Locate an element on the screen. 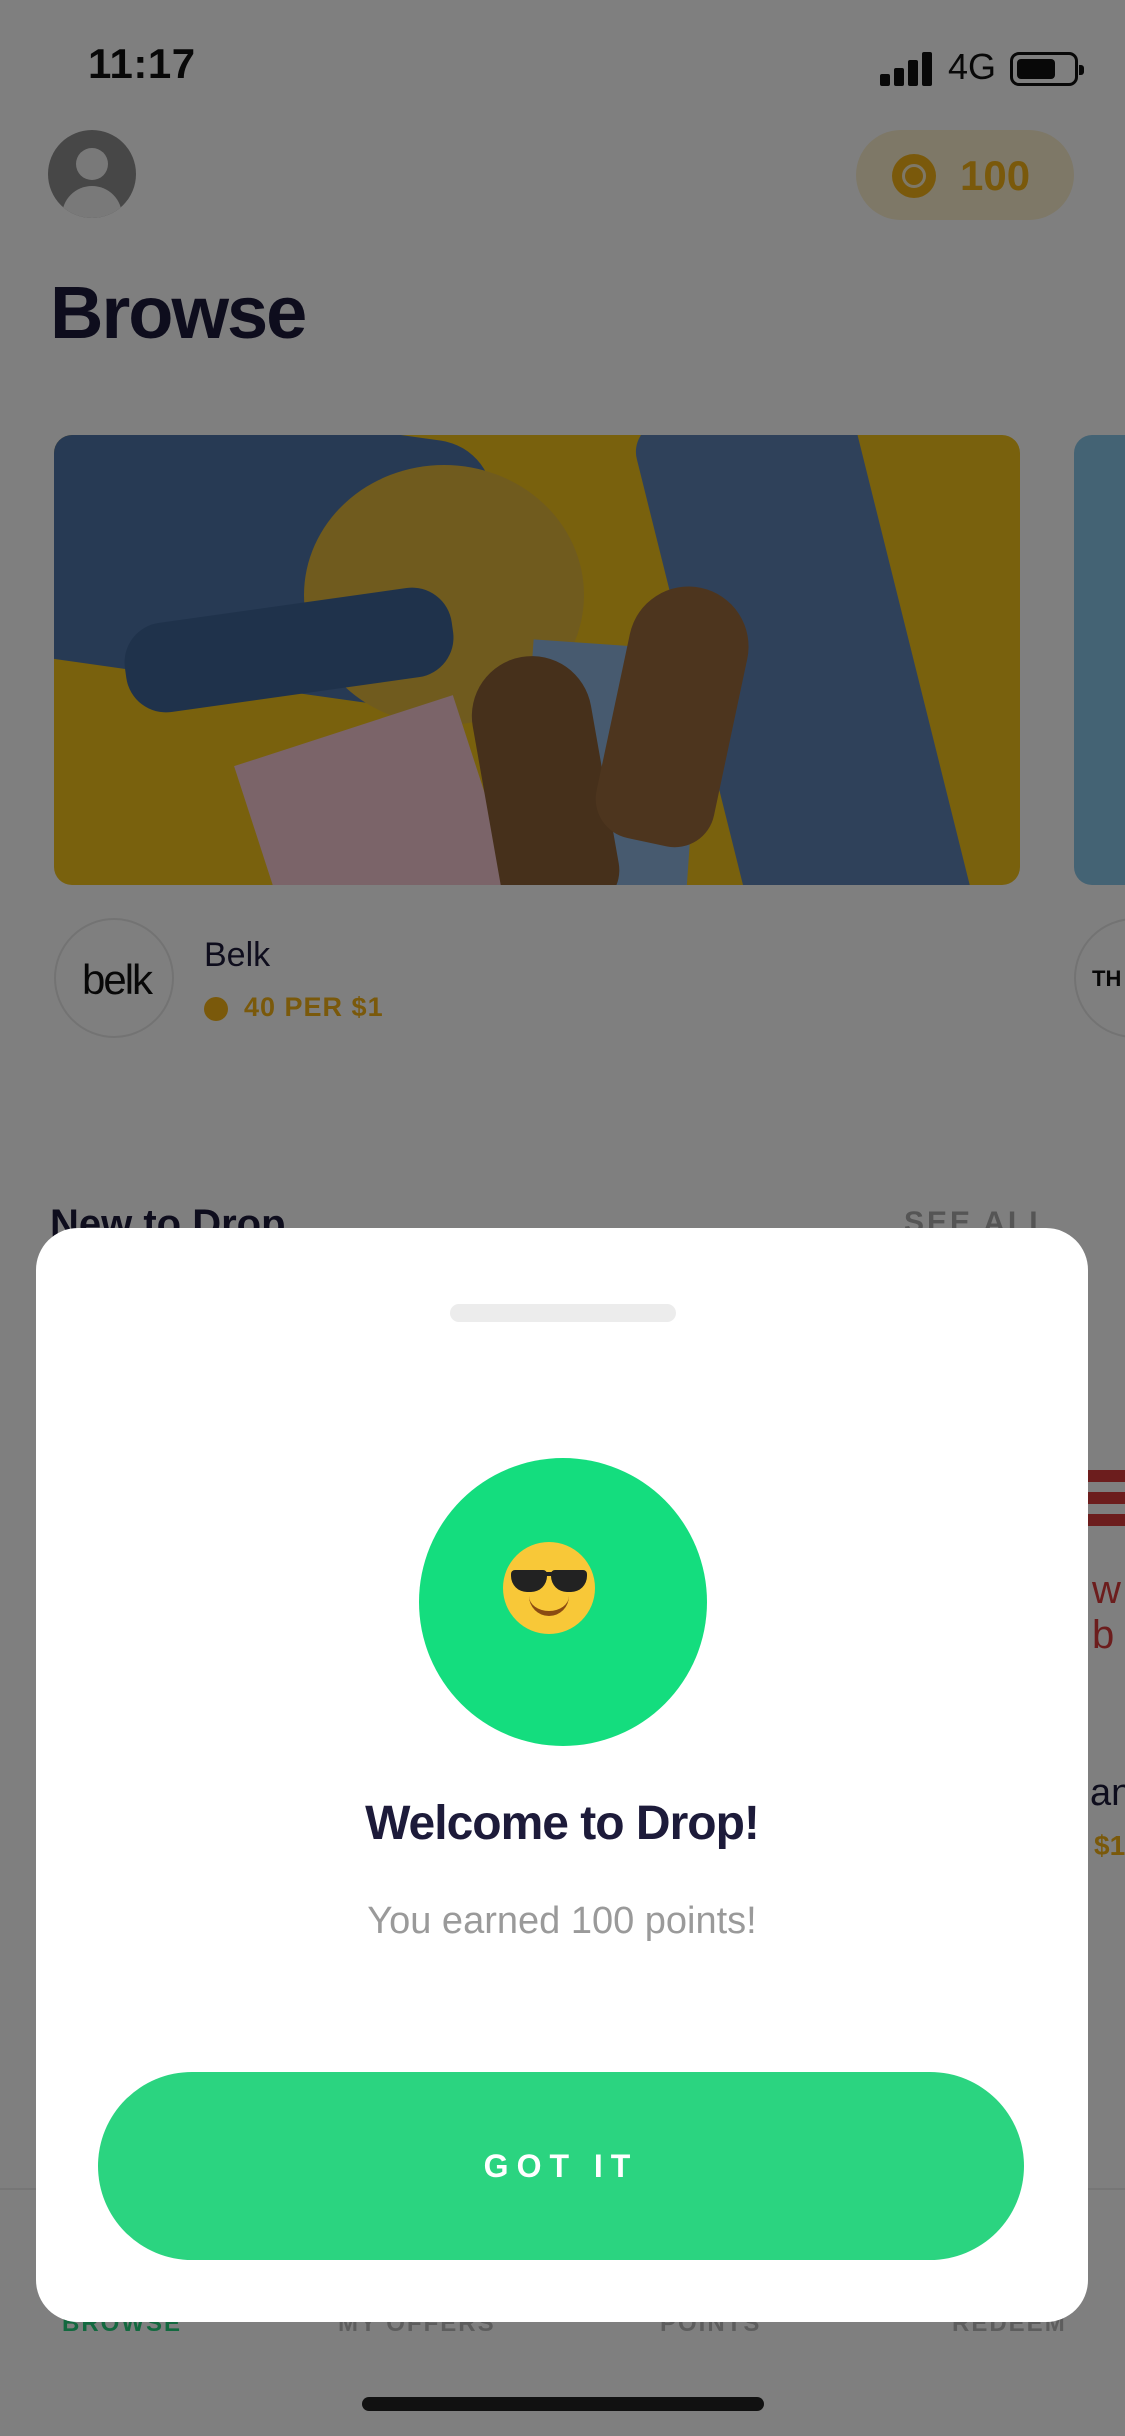  sheet-grabber is located at coordinates (563, 1313).